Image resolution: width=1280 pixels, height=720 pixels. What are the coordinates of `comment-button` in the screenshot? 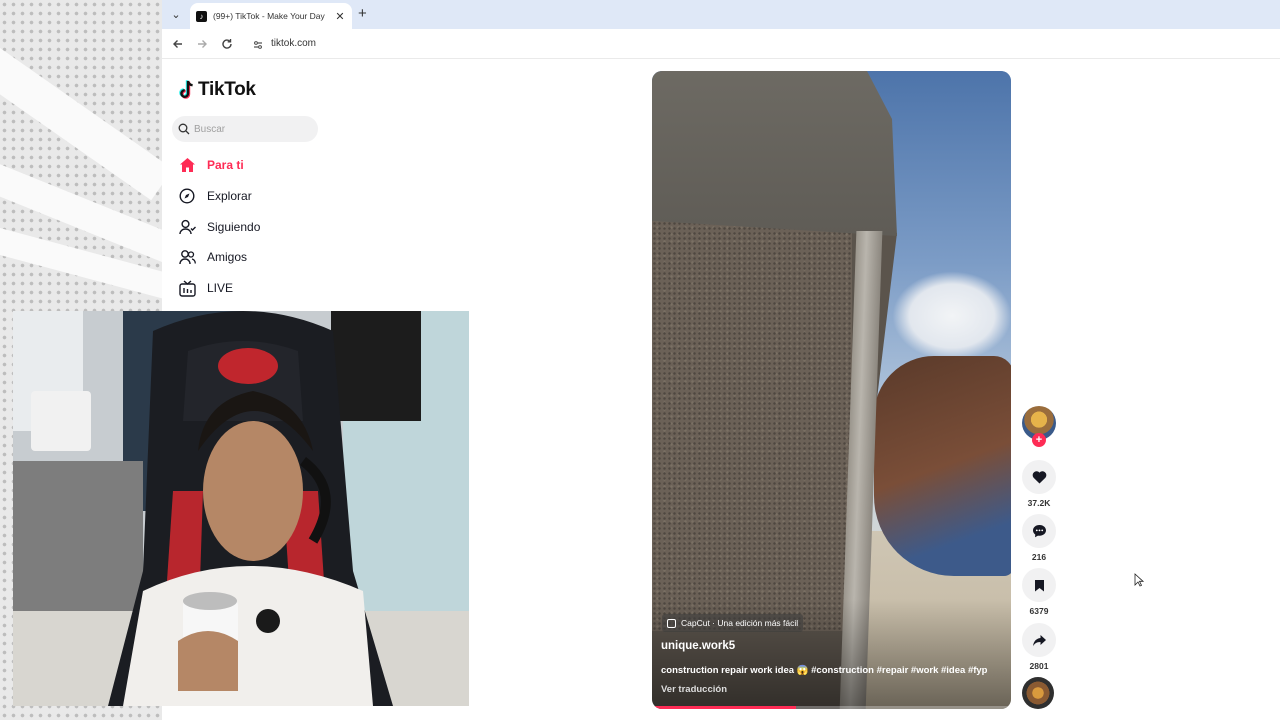 It's located at (1039, 531).